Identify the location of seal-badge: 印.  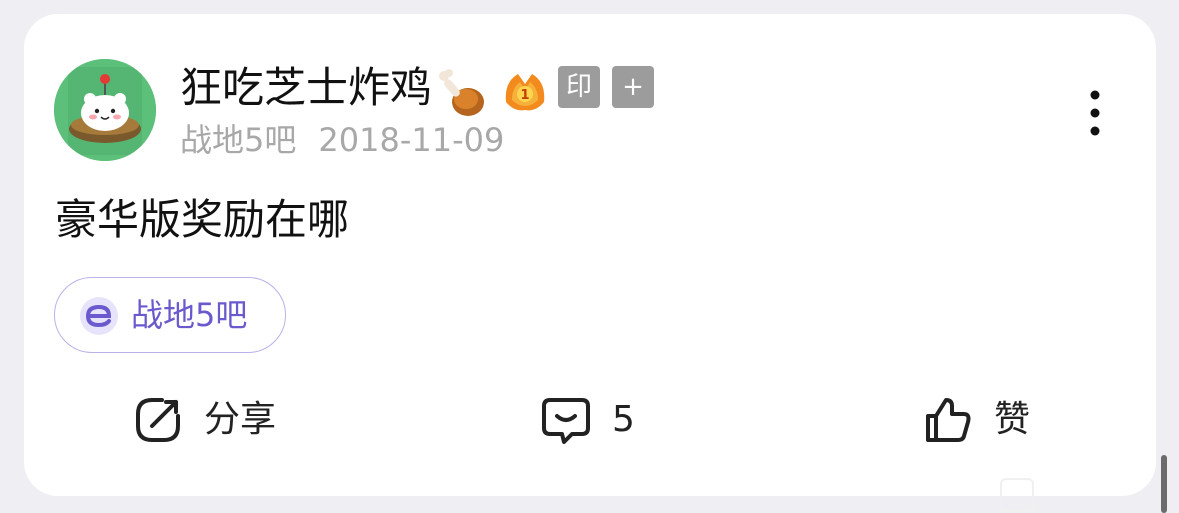
(579, 87).